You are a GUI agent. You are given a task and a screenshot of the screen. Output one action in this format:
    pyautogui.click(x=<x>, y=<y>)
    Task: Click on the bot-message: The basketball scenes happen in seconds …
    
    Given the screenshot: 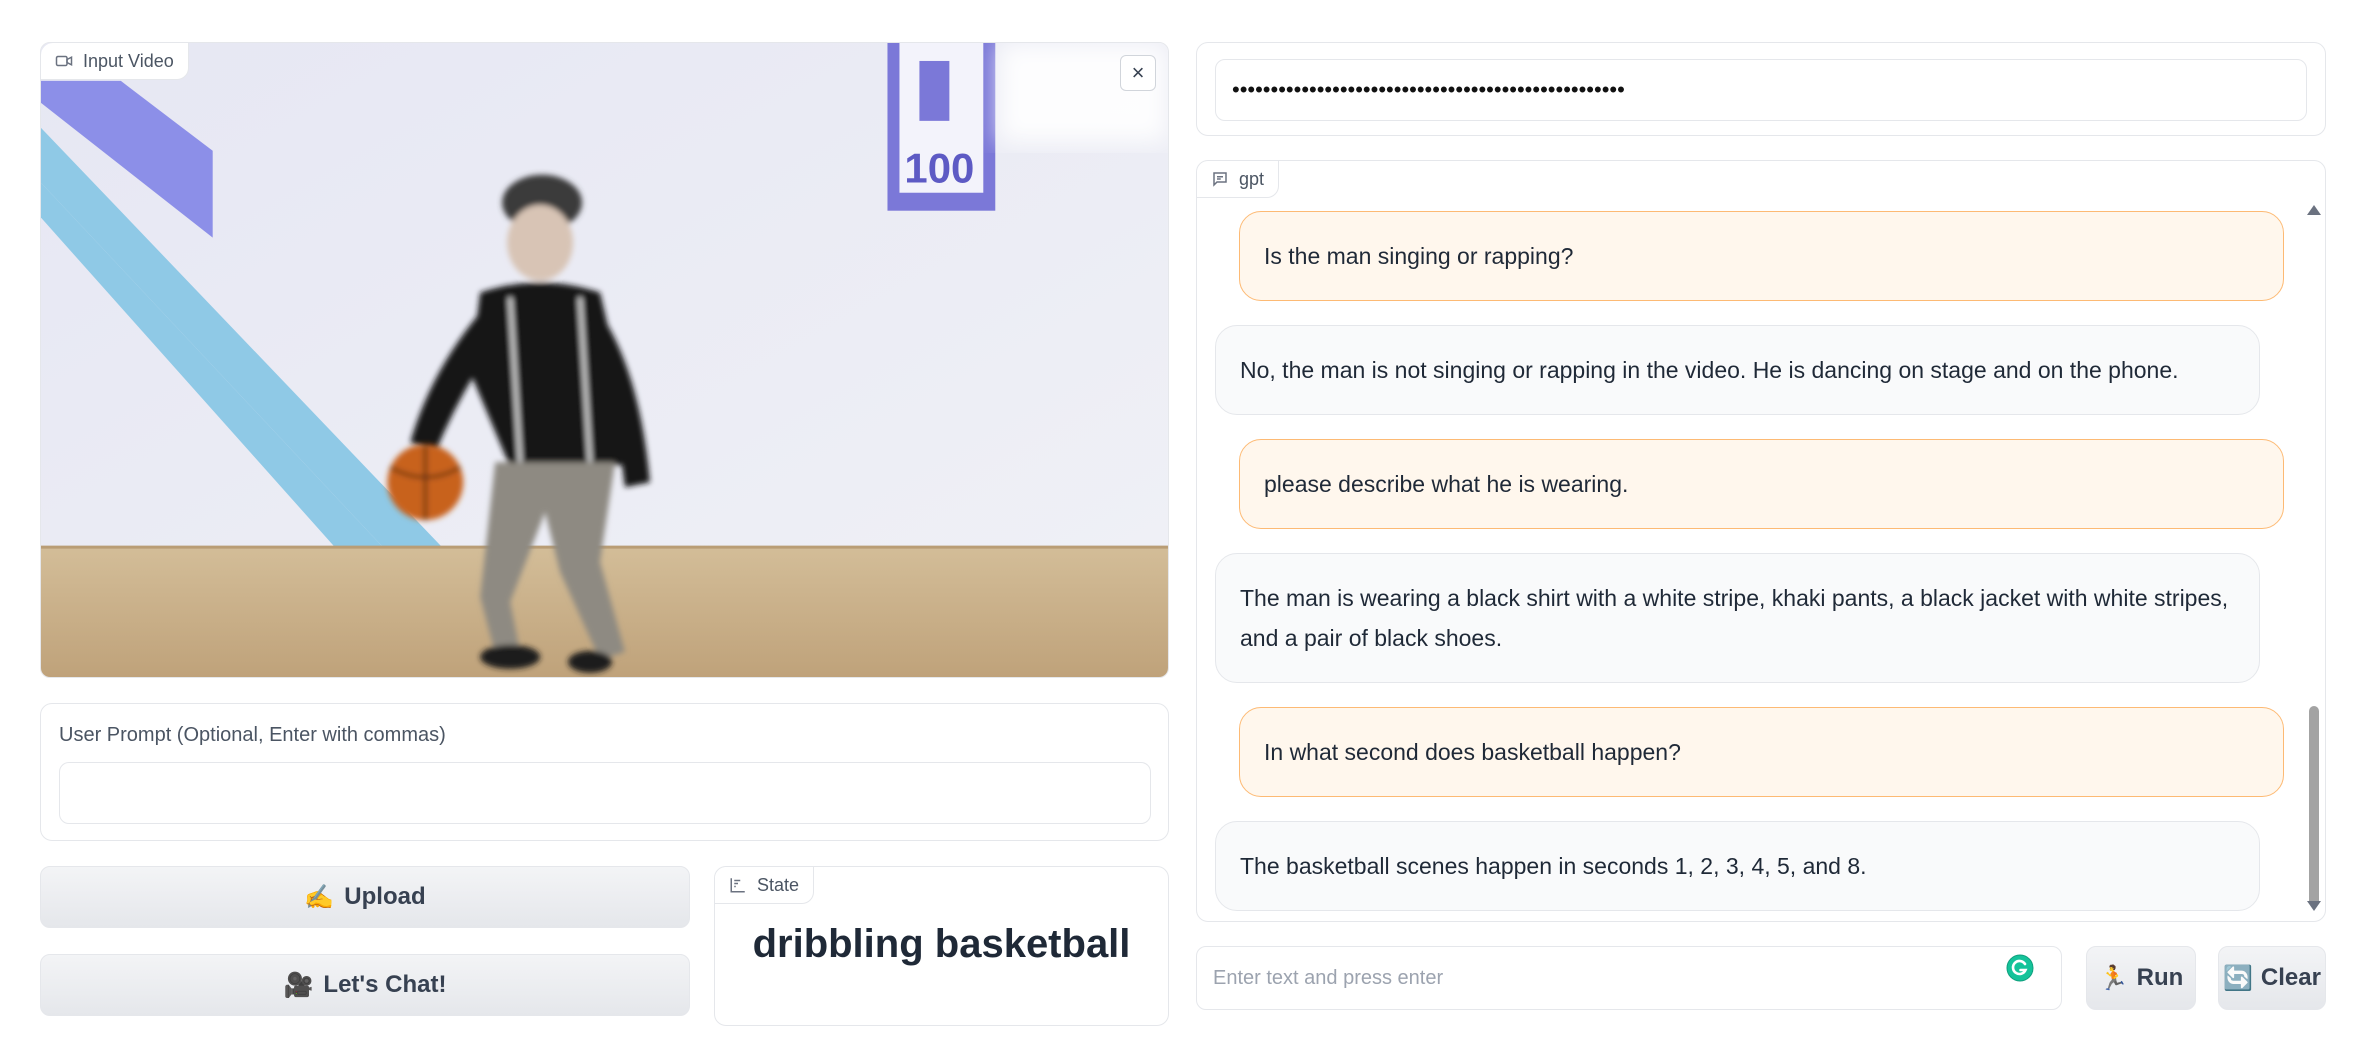 What is the action you would take?
    pyautogui.click(x=1737, y=866)
    